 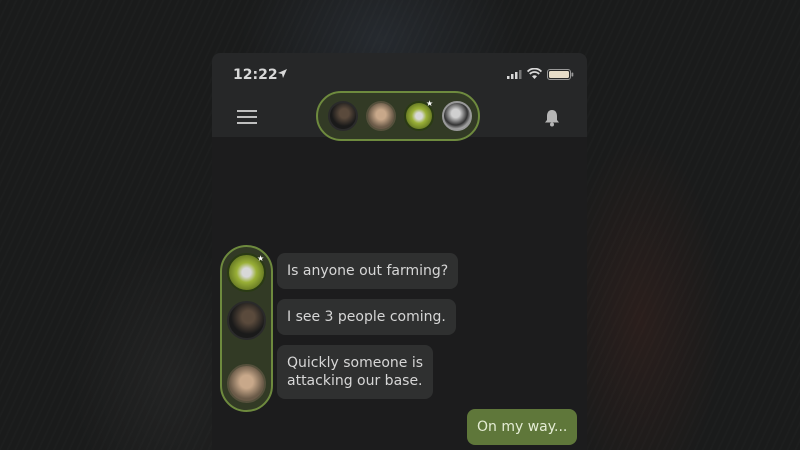 What do you see at coordinates (514, 74) in the screenshot?
I see `signal-icon` at bounding box center [514, 74].